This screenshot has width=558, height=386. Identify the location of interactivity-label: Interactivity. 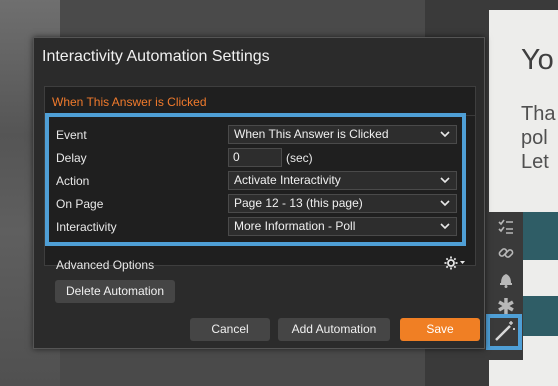
(86, 227).